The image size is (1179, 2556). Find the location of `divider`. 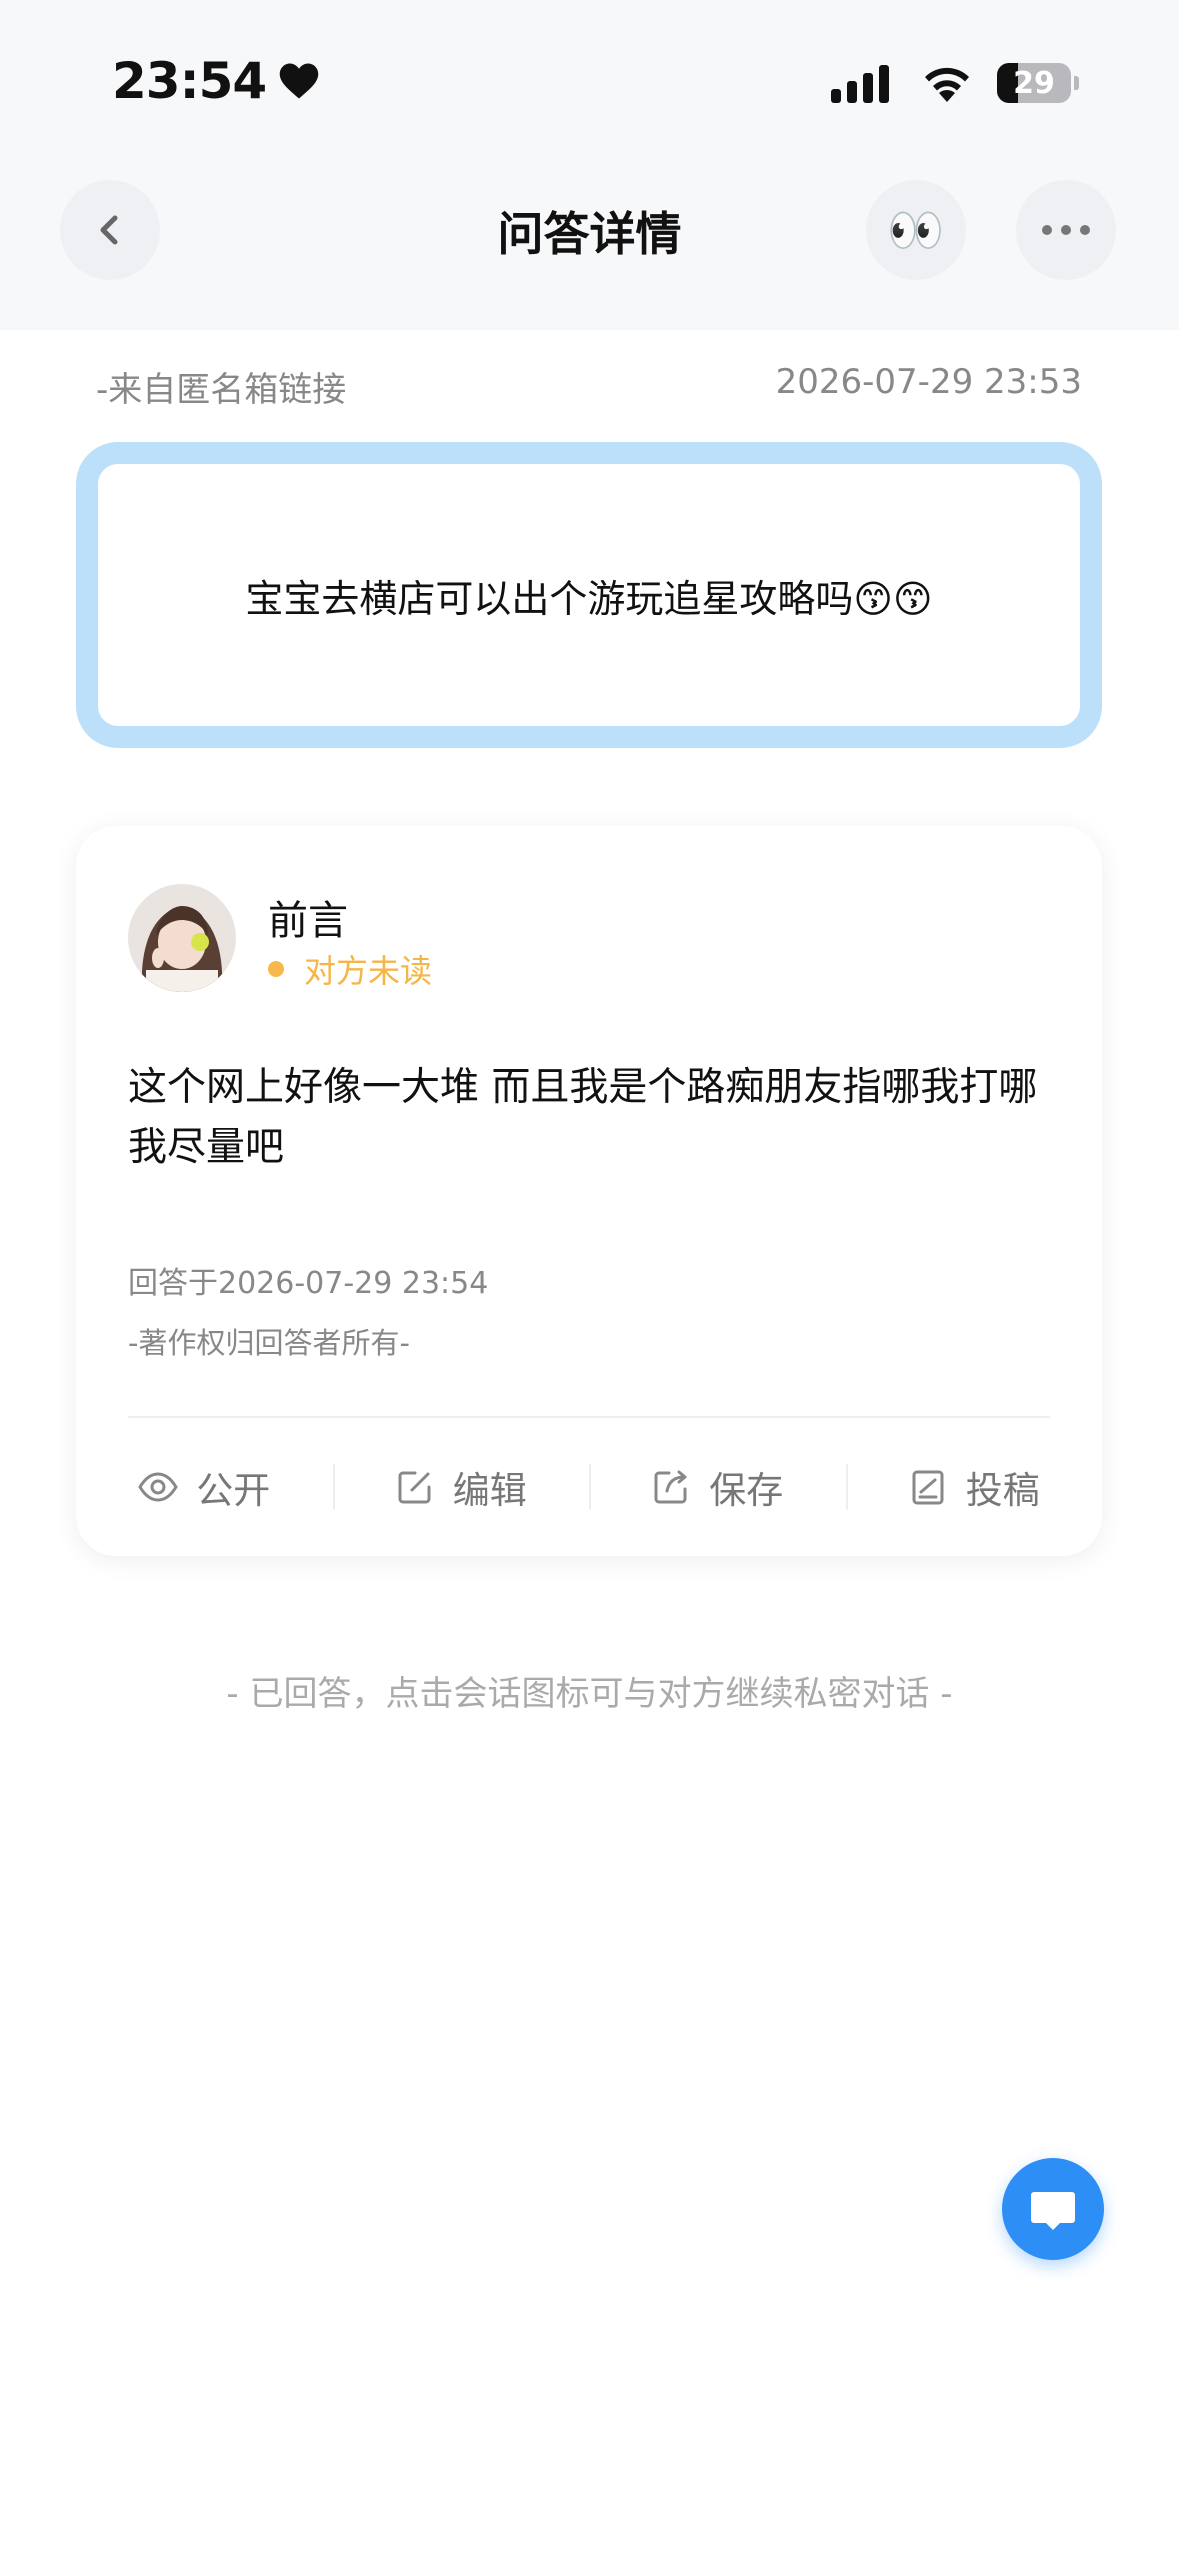

divider is located at coordinates (589, 1417).